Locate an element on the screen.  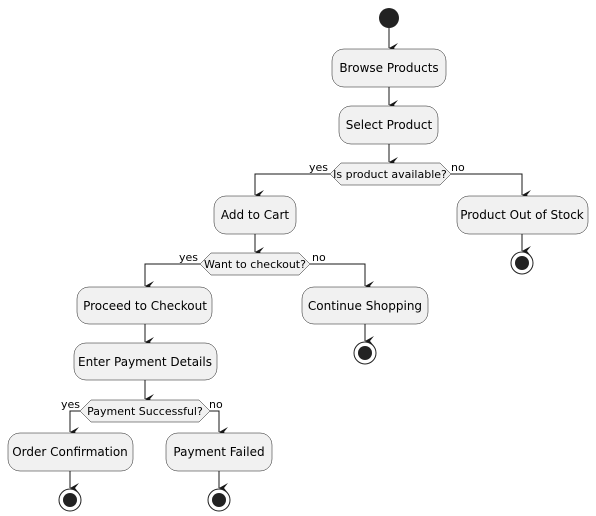
action-label: Product Out of Stock is located at coordinates (522, 215).